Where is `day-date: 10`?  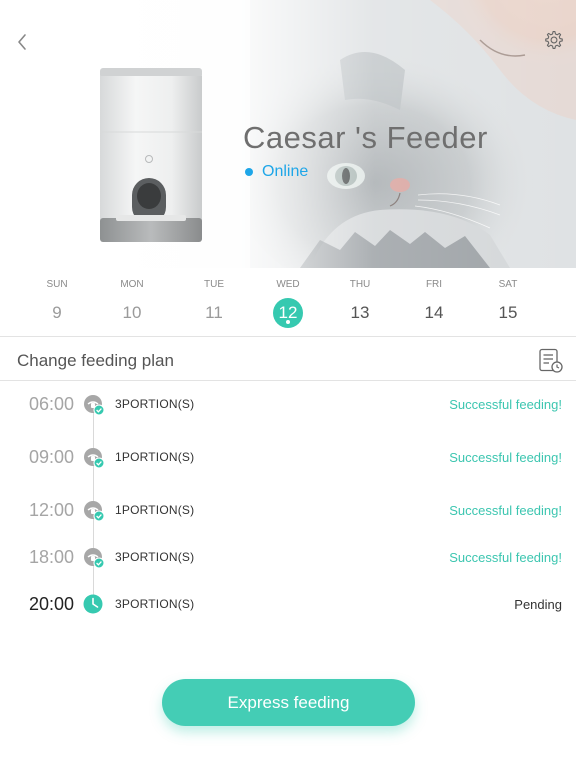
day-date: 10 is located at coordinates (132, 312).